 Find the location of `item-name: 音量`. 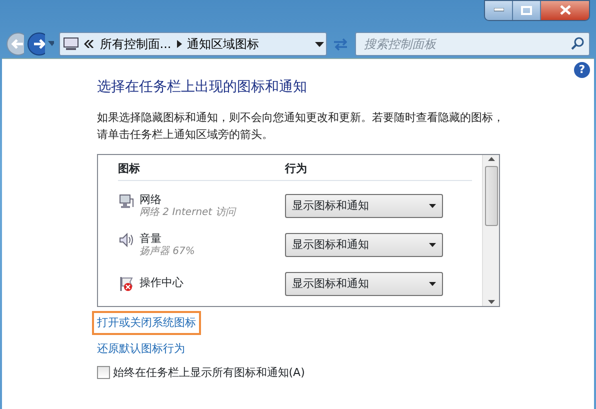

item-name: 音量 is located at coordinates (151, 239).